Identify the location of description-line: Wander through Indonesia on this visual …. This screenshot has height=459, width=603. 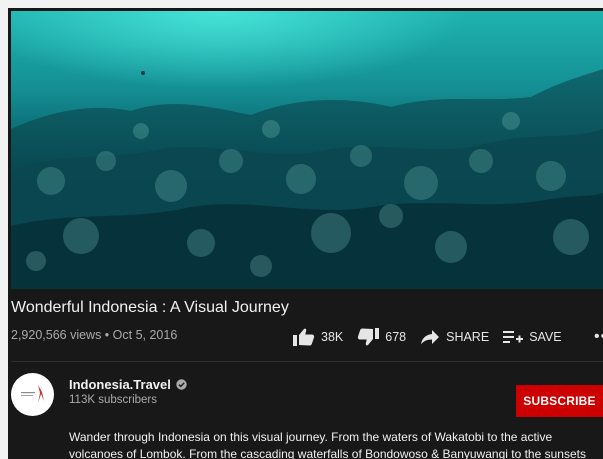
(311, 437).